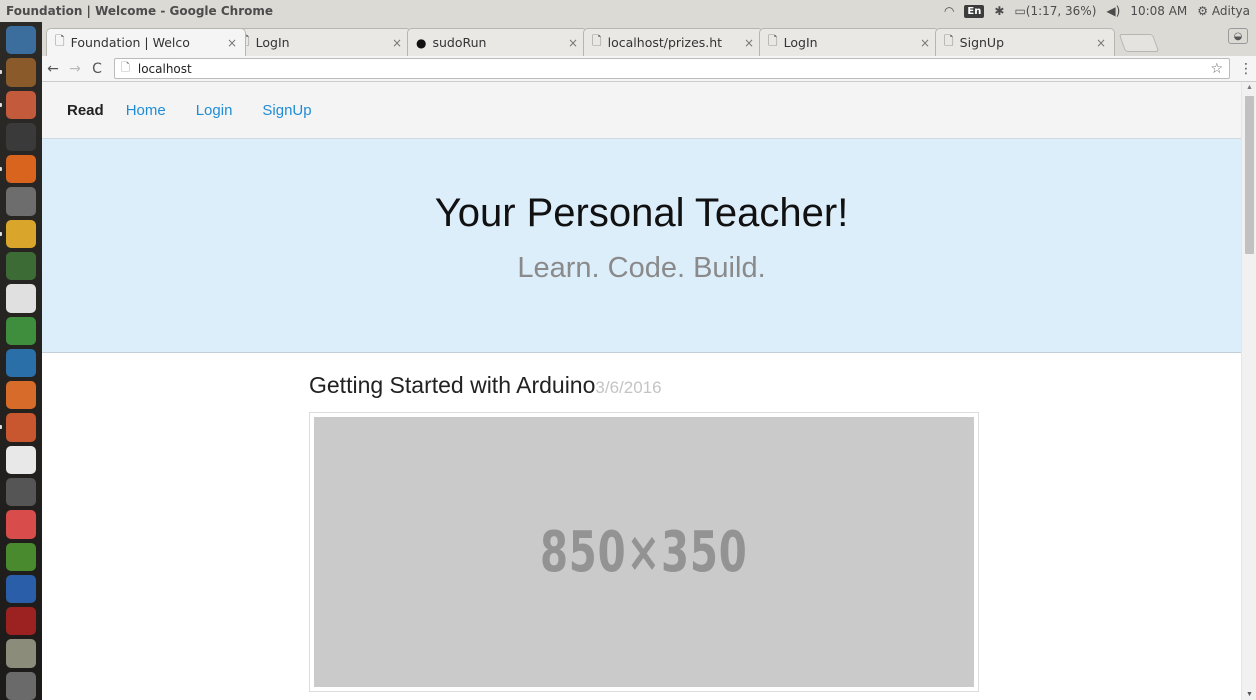  Describe the element at coordinates (672, 68) in the screenshot. I see `address-bar: 🗋 localhost ☆` at that location.